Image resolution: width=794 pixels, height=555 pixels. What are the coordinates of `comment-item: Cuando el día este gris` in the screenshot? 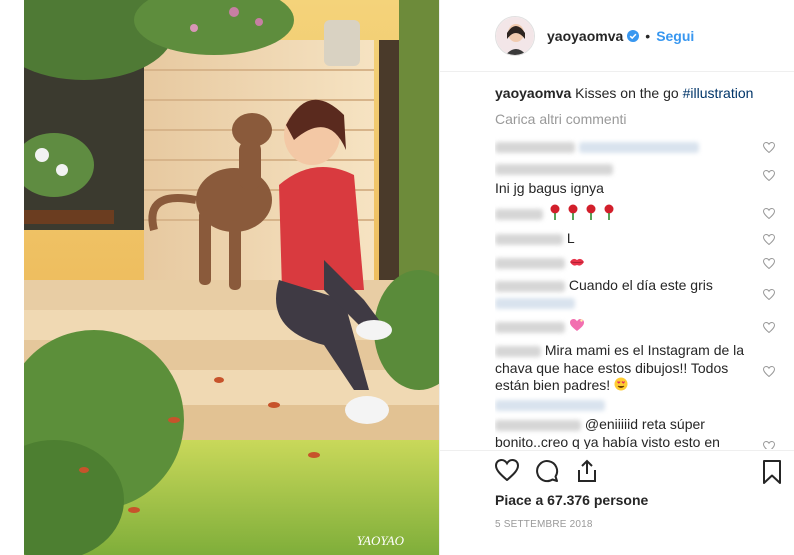 It's located at (640, 295).